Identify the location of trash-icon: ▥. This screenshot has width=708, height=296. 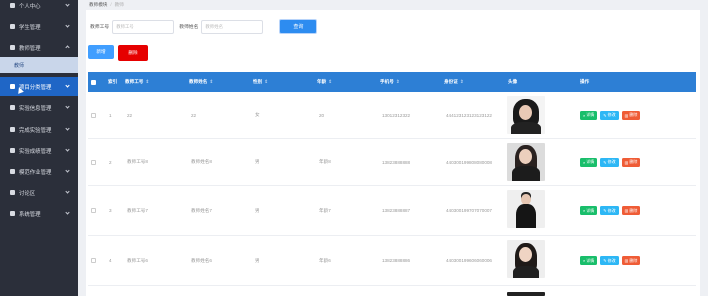
(626, 115).